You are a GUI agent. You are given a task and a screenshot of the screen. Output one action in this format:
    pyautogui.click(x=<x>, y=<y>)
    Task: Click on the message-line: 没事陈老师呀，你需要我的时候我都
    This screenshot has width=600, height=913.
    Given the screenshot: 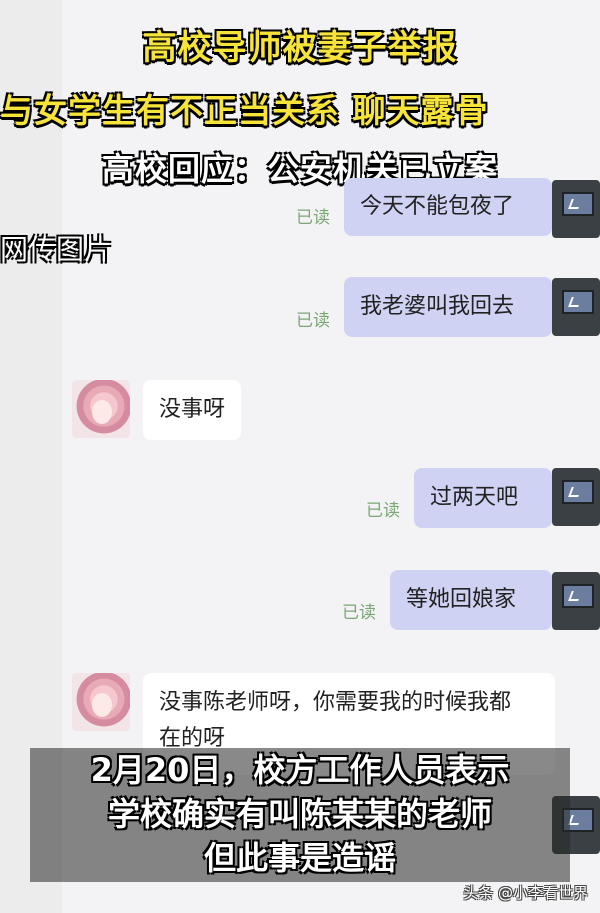 What is the action you would take?
    pyautogui.click(x=335, y=702)
    